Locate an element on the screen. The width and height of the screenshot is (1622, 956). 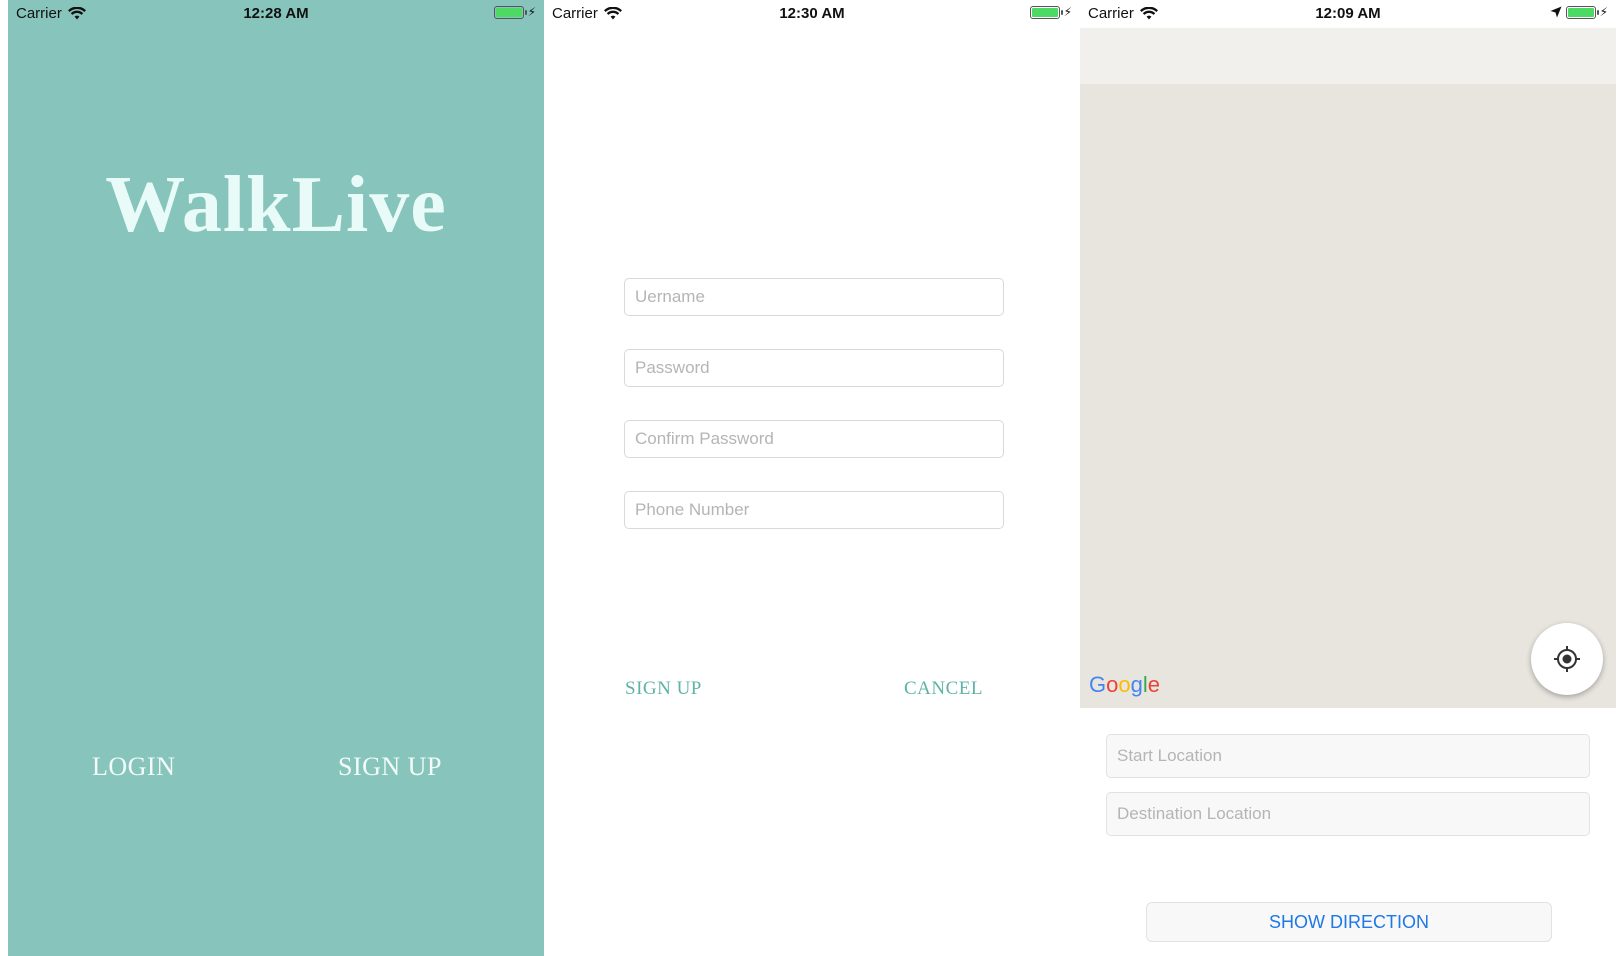
status-bar: Carrier 12:30 AM ⚡ is located at coordinates (812, 14).